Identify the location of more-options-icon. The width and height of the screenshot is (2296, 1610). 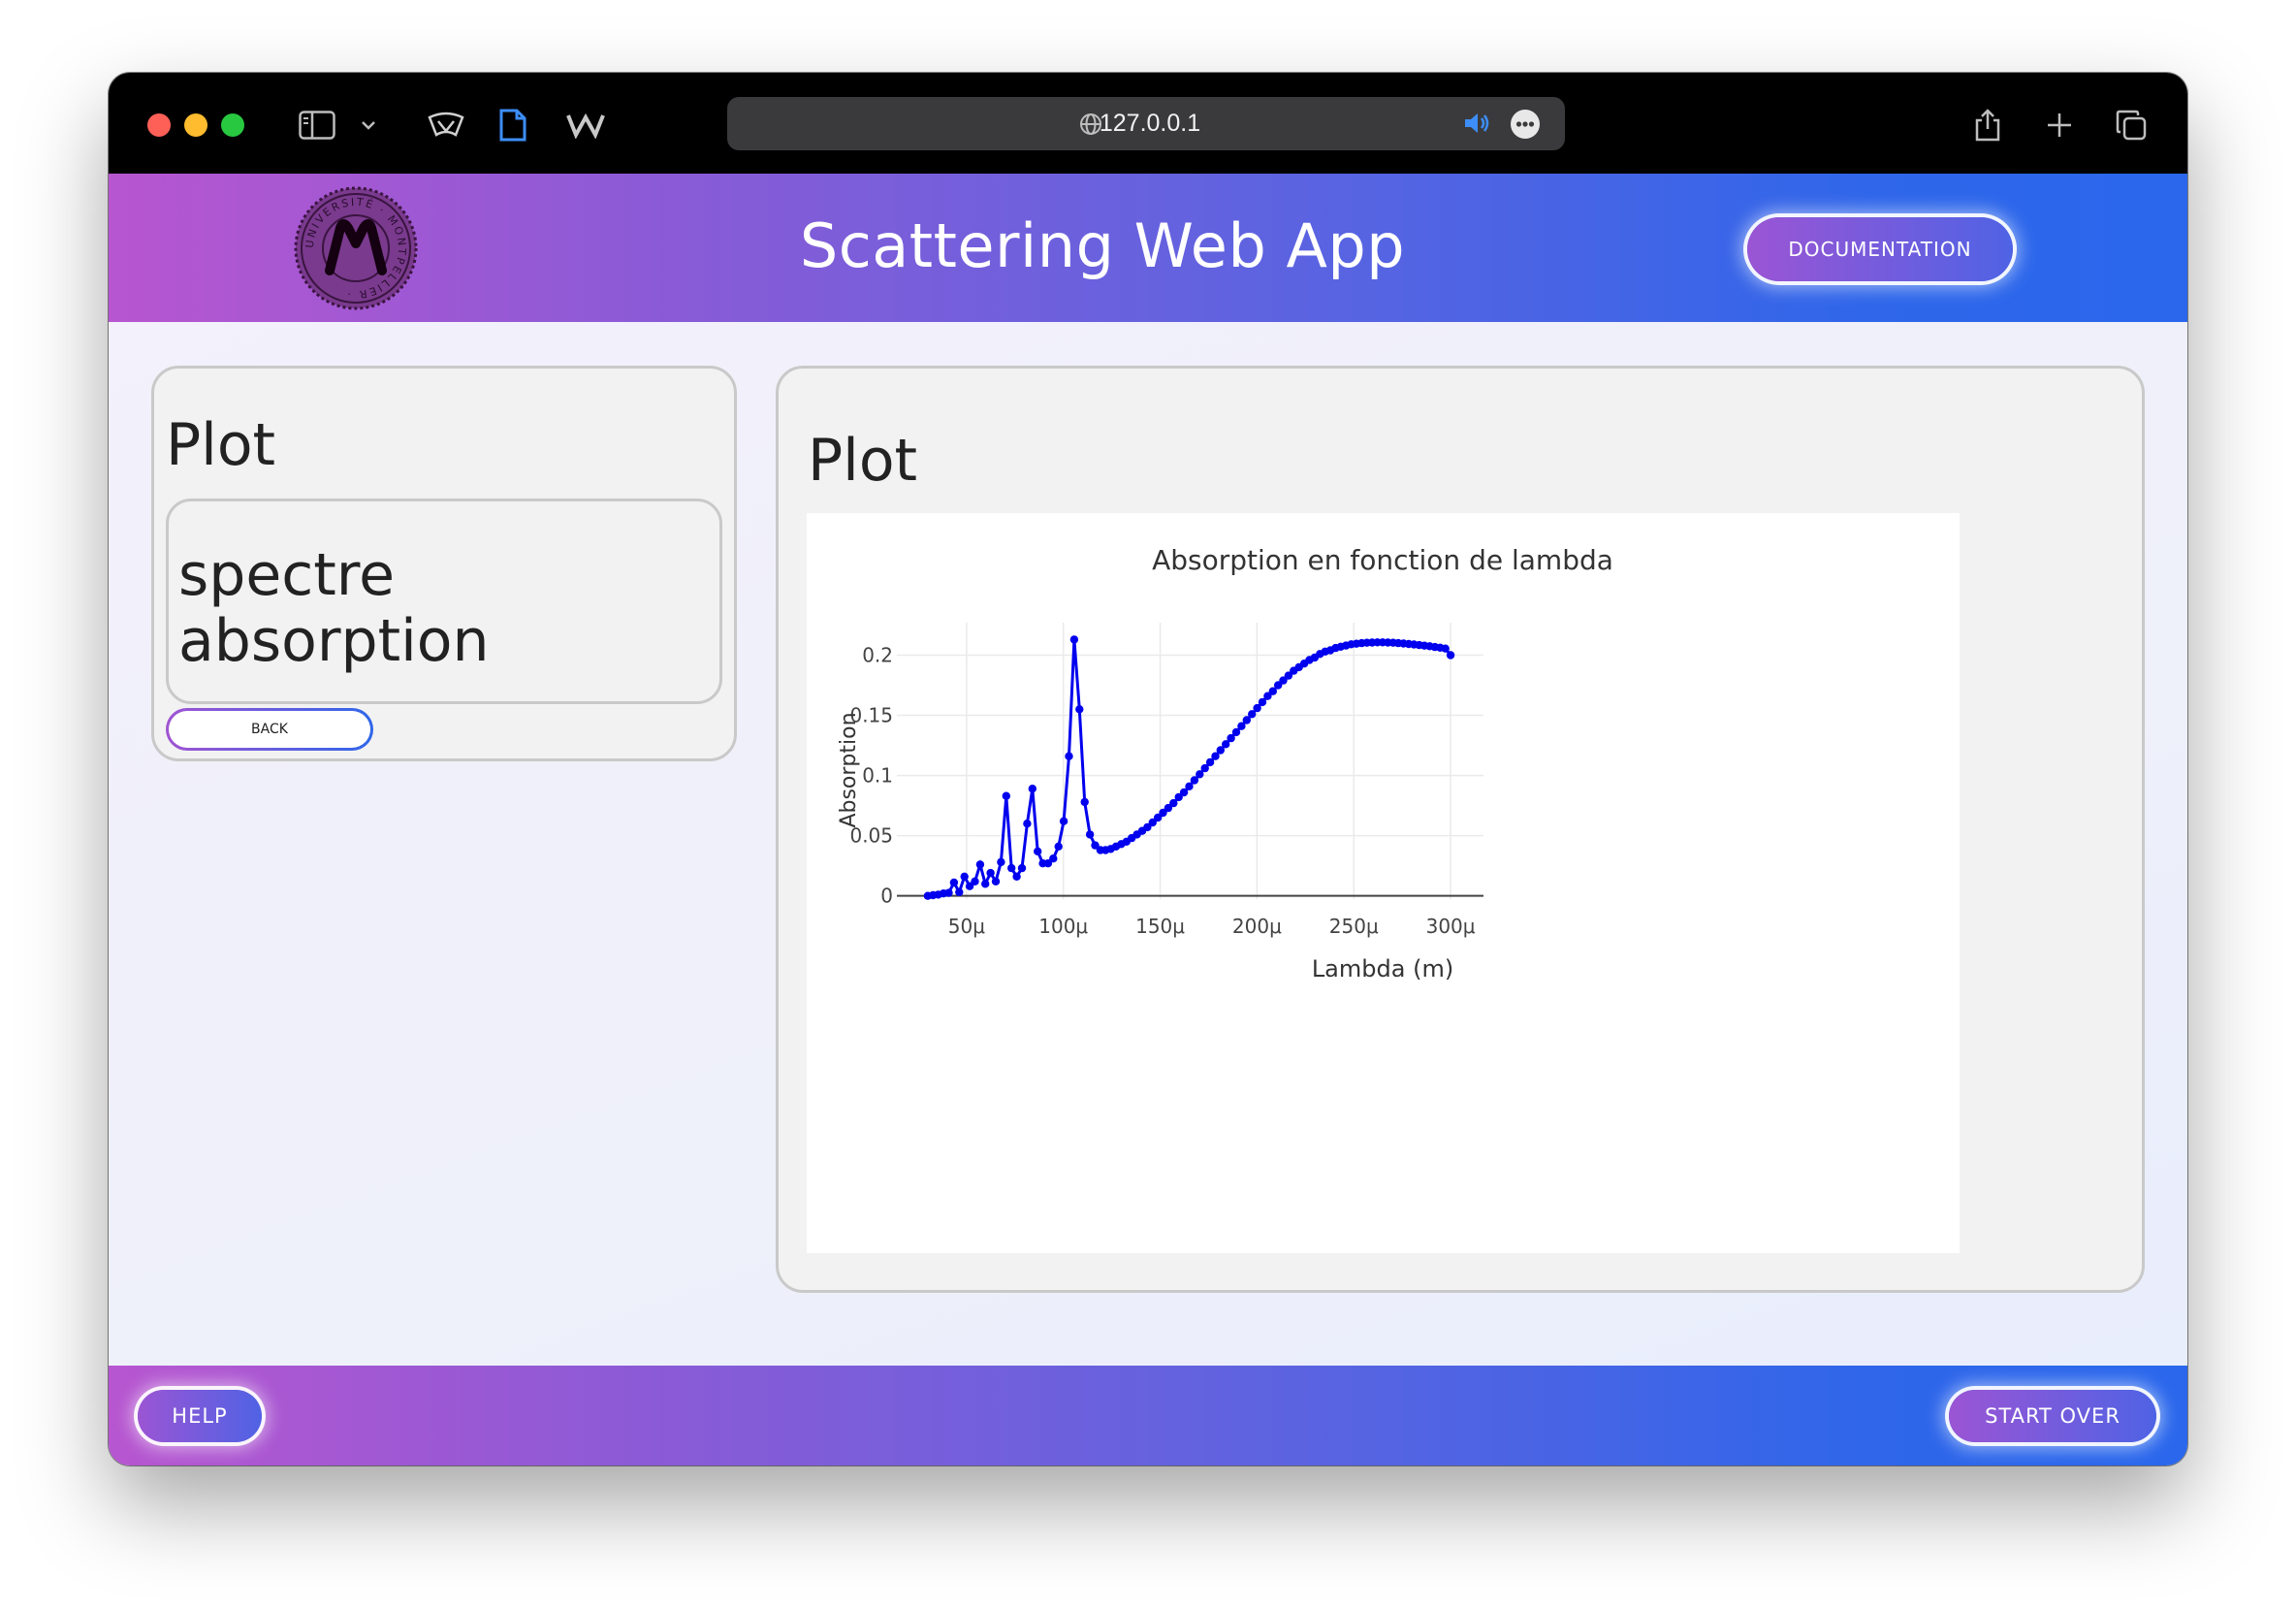
(1525, 126).